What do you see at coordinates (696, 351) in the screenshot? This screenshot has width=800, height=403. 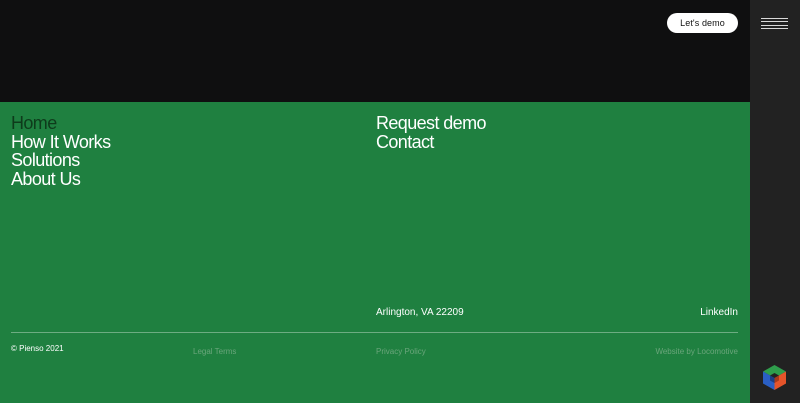 I see `website-credit-link: Website by Locomotive` at bounding box center [696, 351].